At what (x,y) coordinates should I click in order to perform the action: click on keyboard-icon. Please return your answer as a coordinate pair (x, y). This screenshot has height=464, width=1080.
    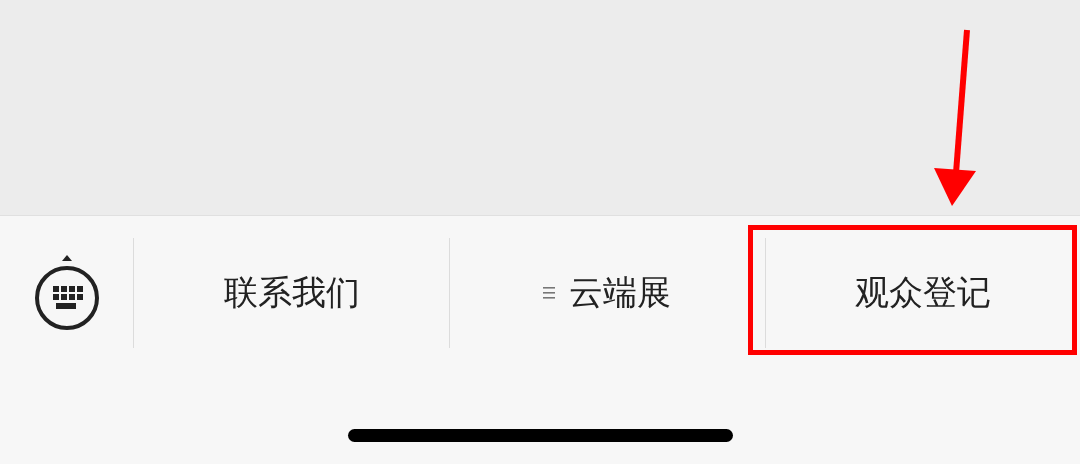
    Looking at the image, I should click on (66, 293).